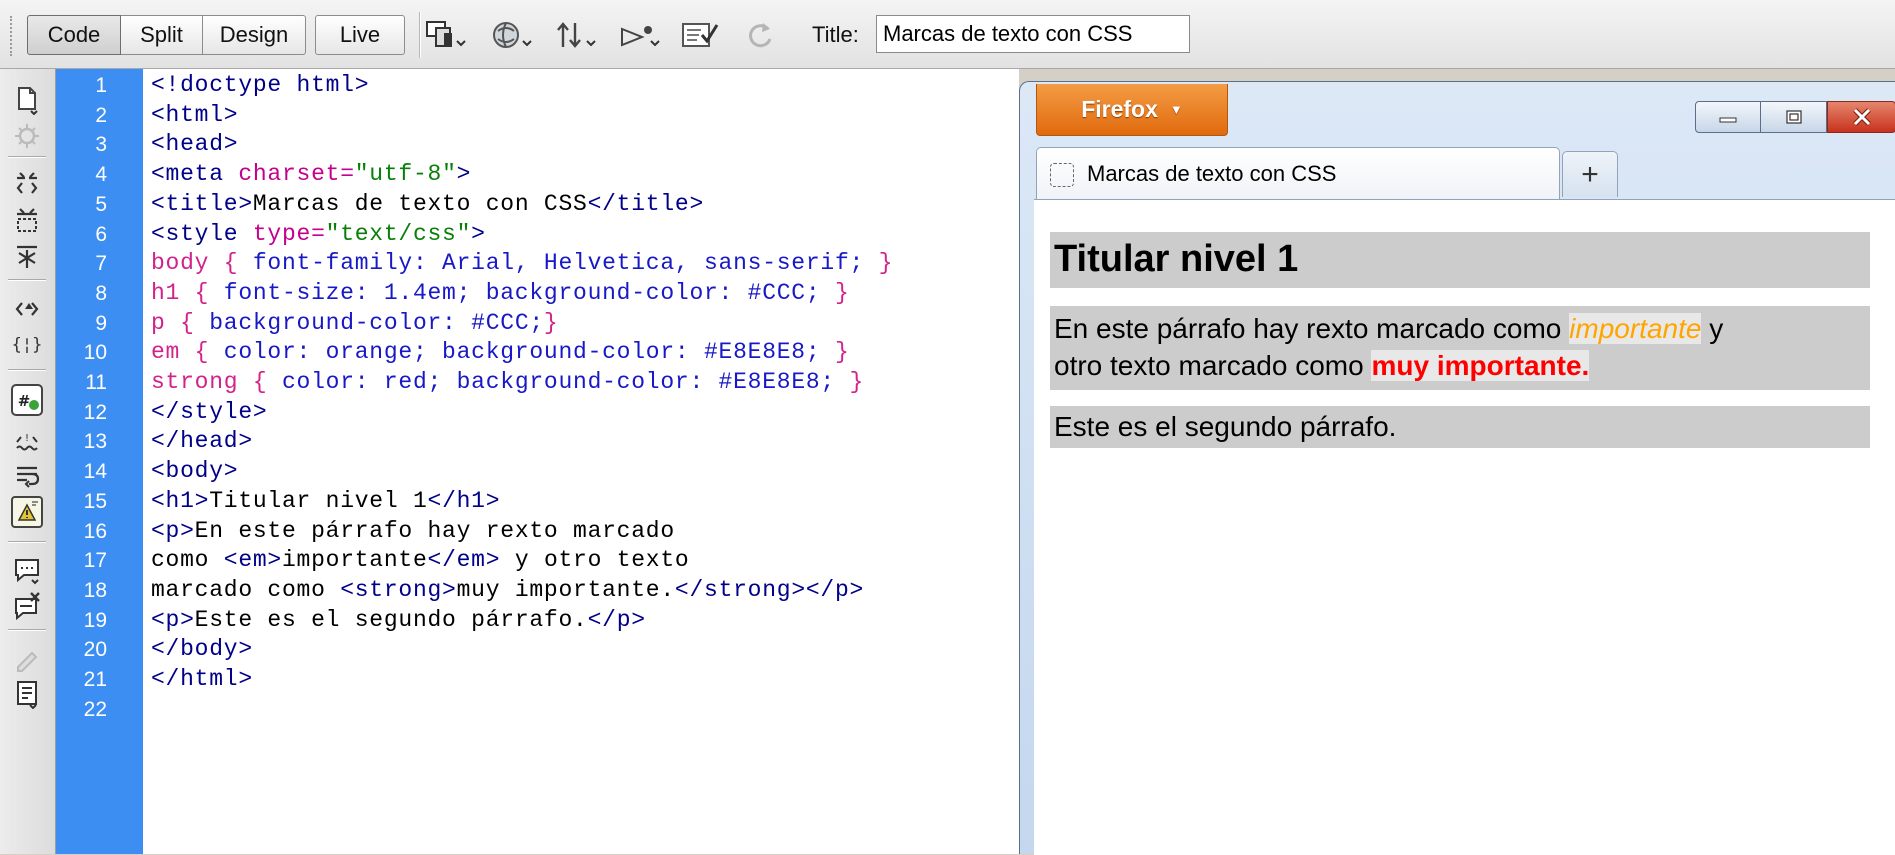 The image size is (1895, 855). Describe the element at coordinates (99, 461) in the screenshot. I see `line-number-gutter: 1 2 3 4 5 6 7 8 9 10 11 12 13 14 15 16 17 18 19 20 21 22` at that location.